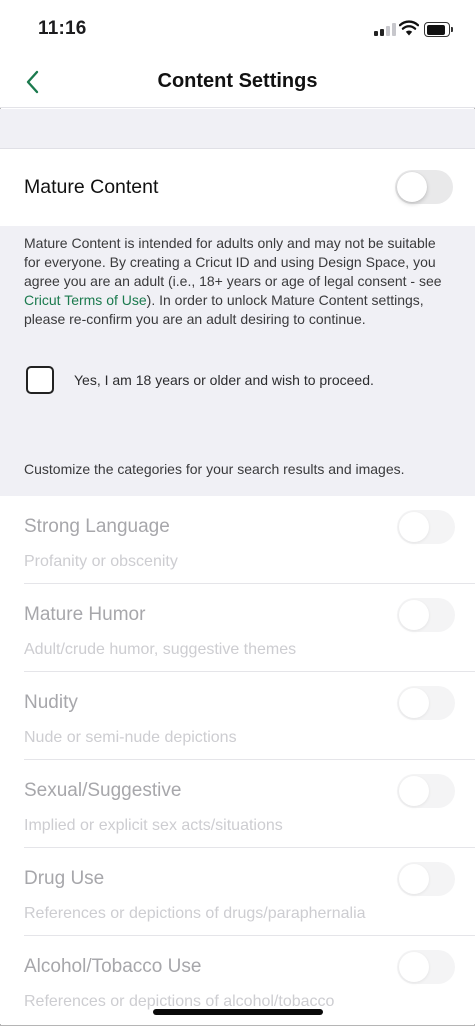 The height and width of the screenshot is (1026, 475). I want to click on page-title: Content Settings, so click(237, 81).